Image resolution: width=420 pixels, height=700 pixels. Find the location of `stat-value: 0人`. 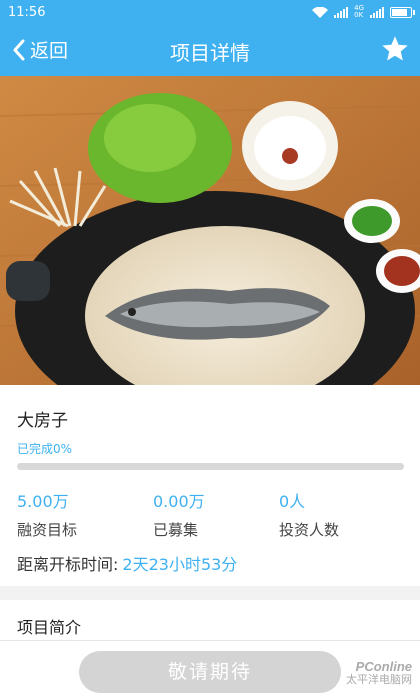

stat-value: 0人 is located at coordinates (292, 501).